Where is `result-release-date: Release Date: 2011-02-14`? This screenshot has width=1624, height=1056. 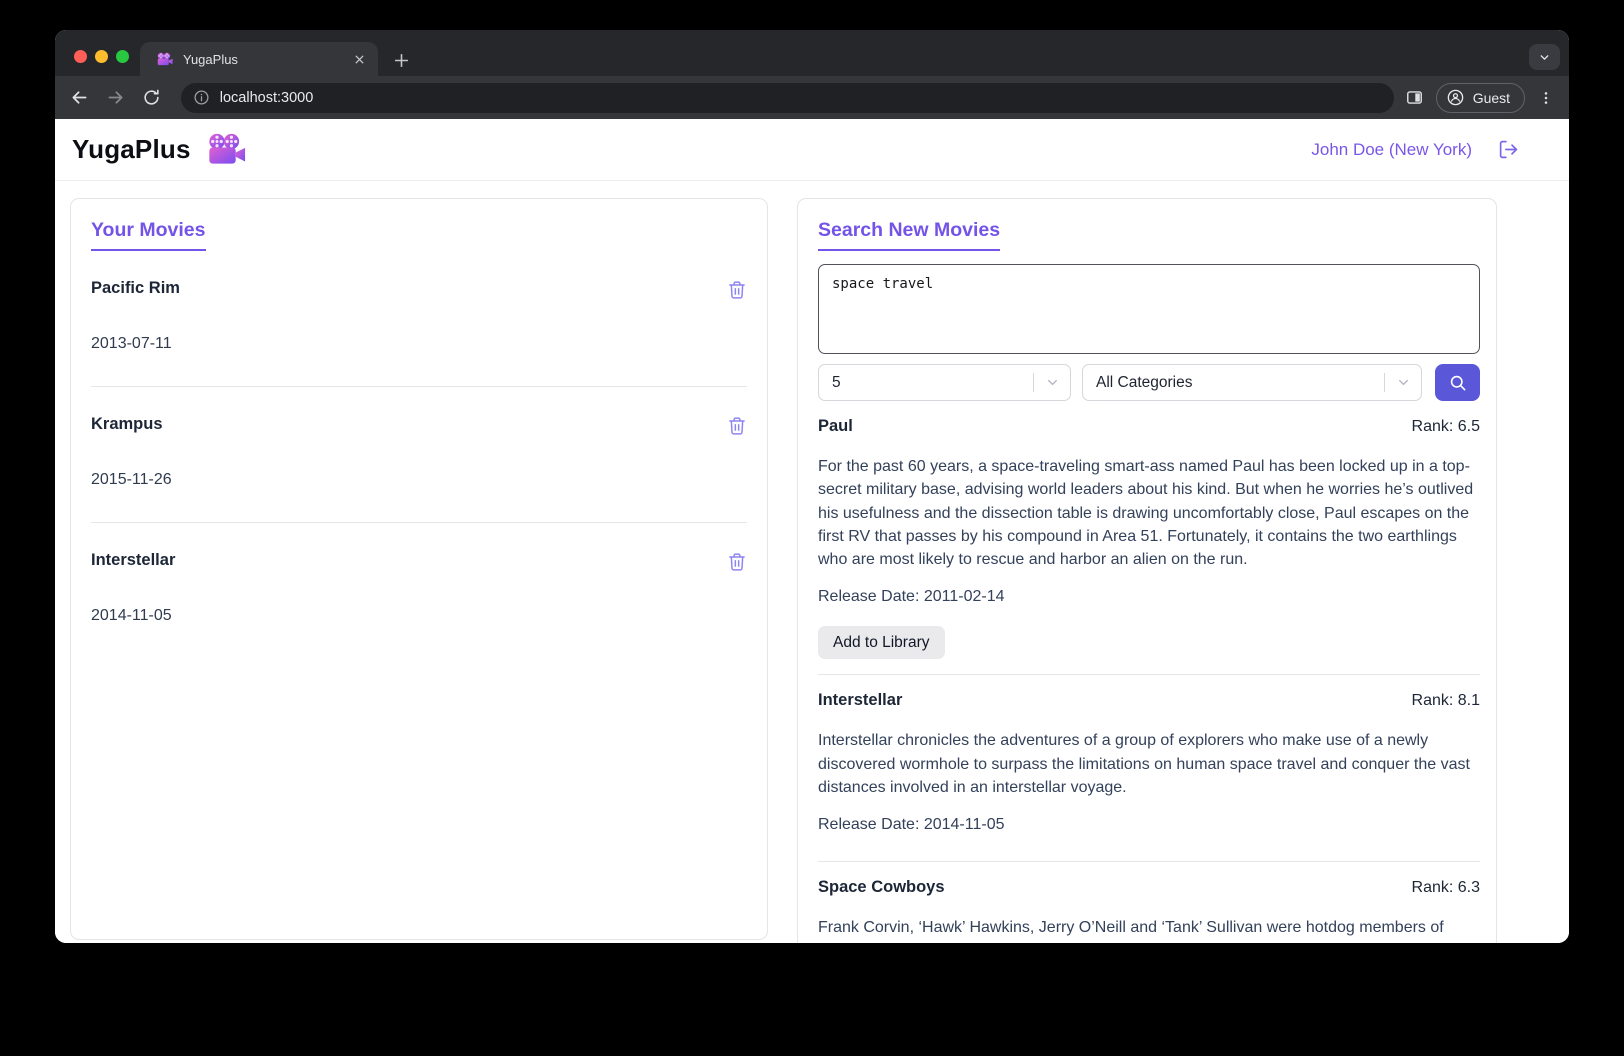 result-release-date: Release Date: 2011-02-14 is located at coordinates (911, 597).